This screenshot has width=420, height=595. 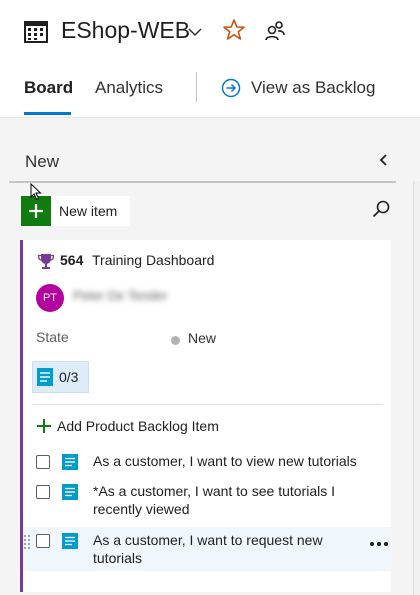 What do you see at coordinates (52, 337) in the screenshot?
I see `state-label: State` at bounding box center [52, 337].